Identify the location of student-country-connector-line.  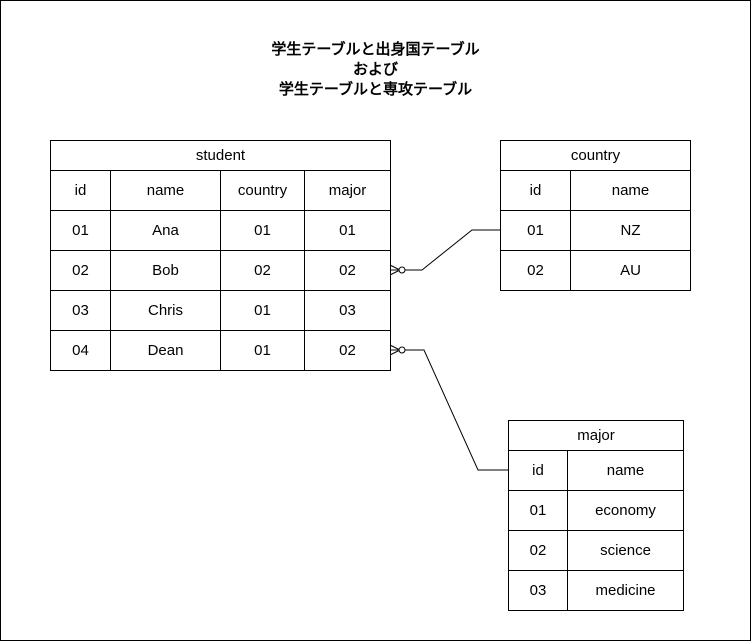
(452, 250).